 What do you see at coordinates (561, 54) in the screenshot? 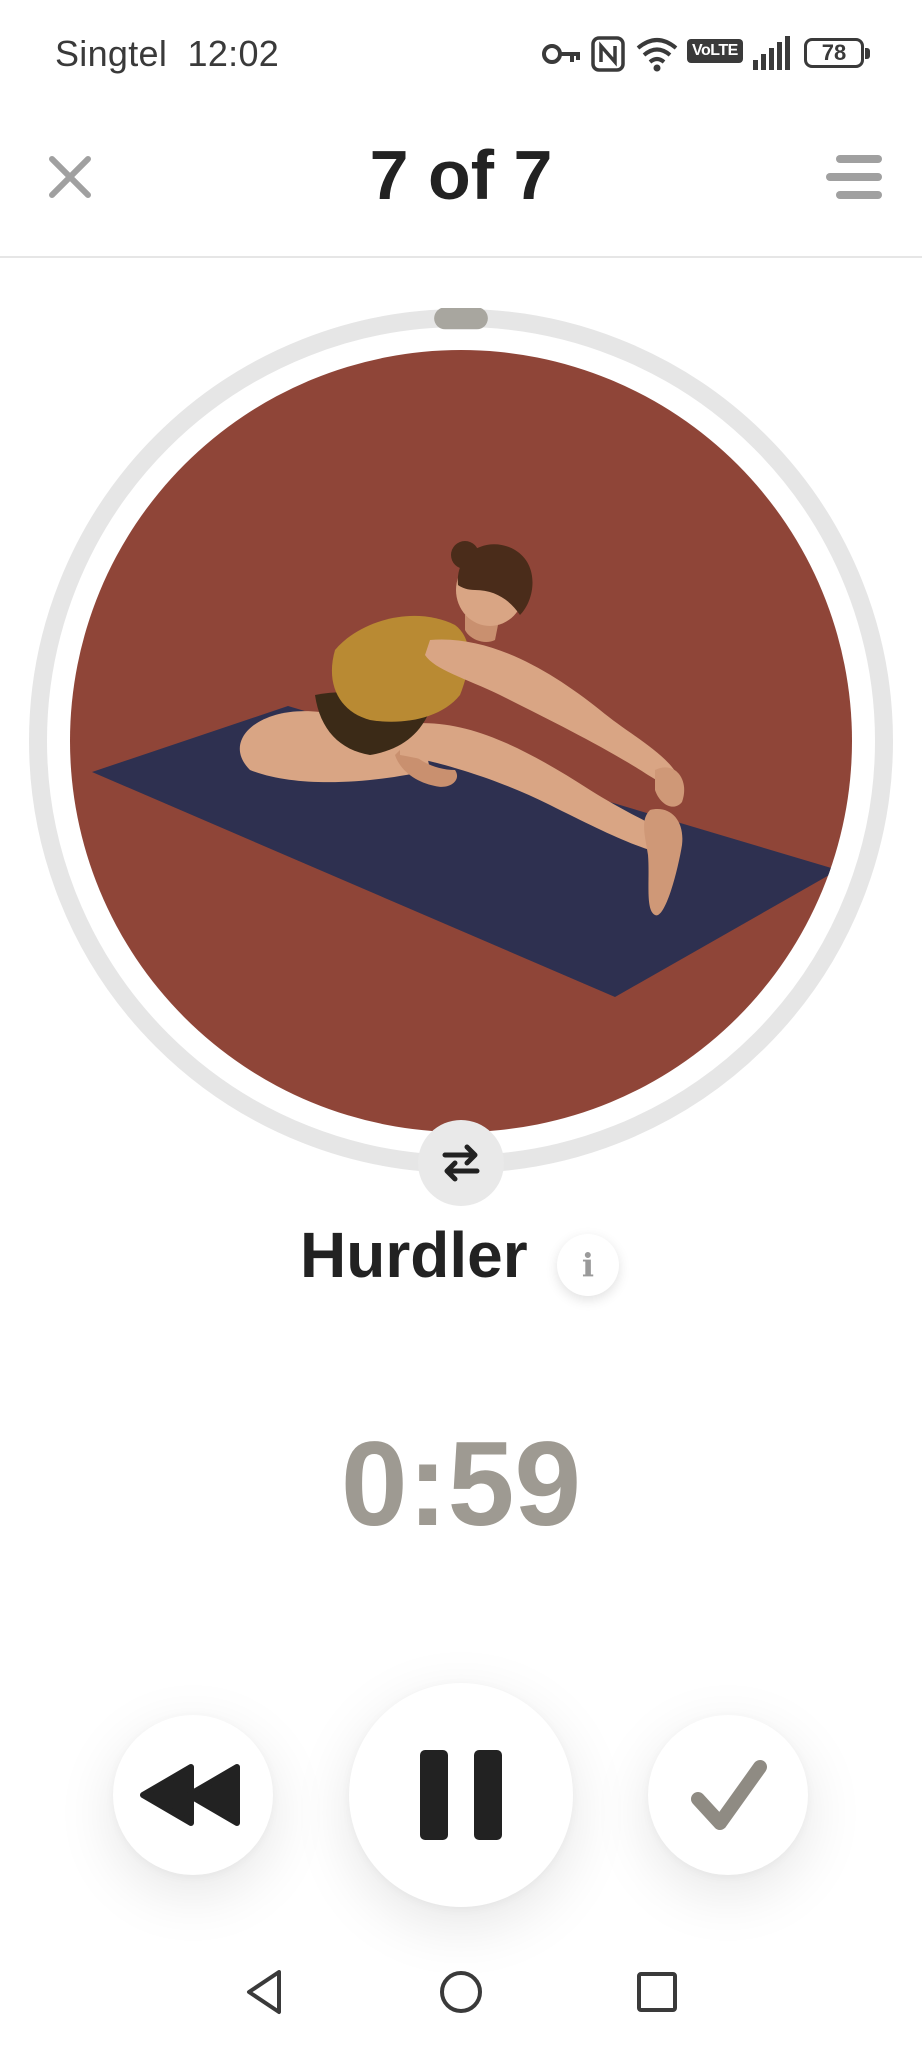
I see `vpn-key-icon` at bounding box center [561, 54].